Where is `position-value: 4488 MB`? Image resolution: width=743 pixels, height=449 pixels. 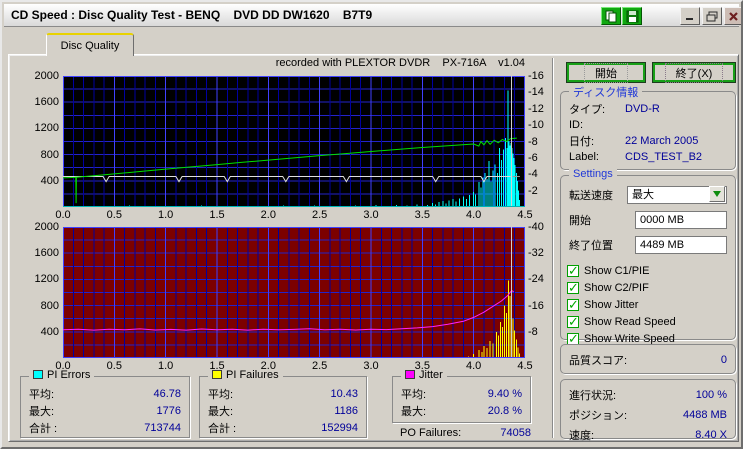 position-value: 4488 MB is located at coordinates (704, 415).